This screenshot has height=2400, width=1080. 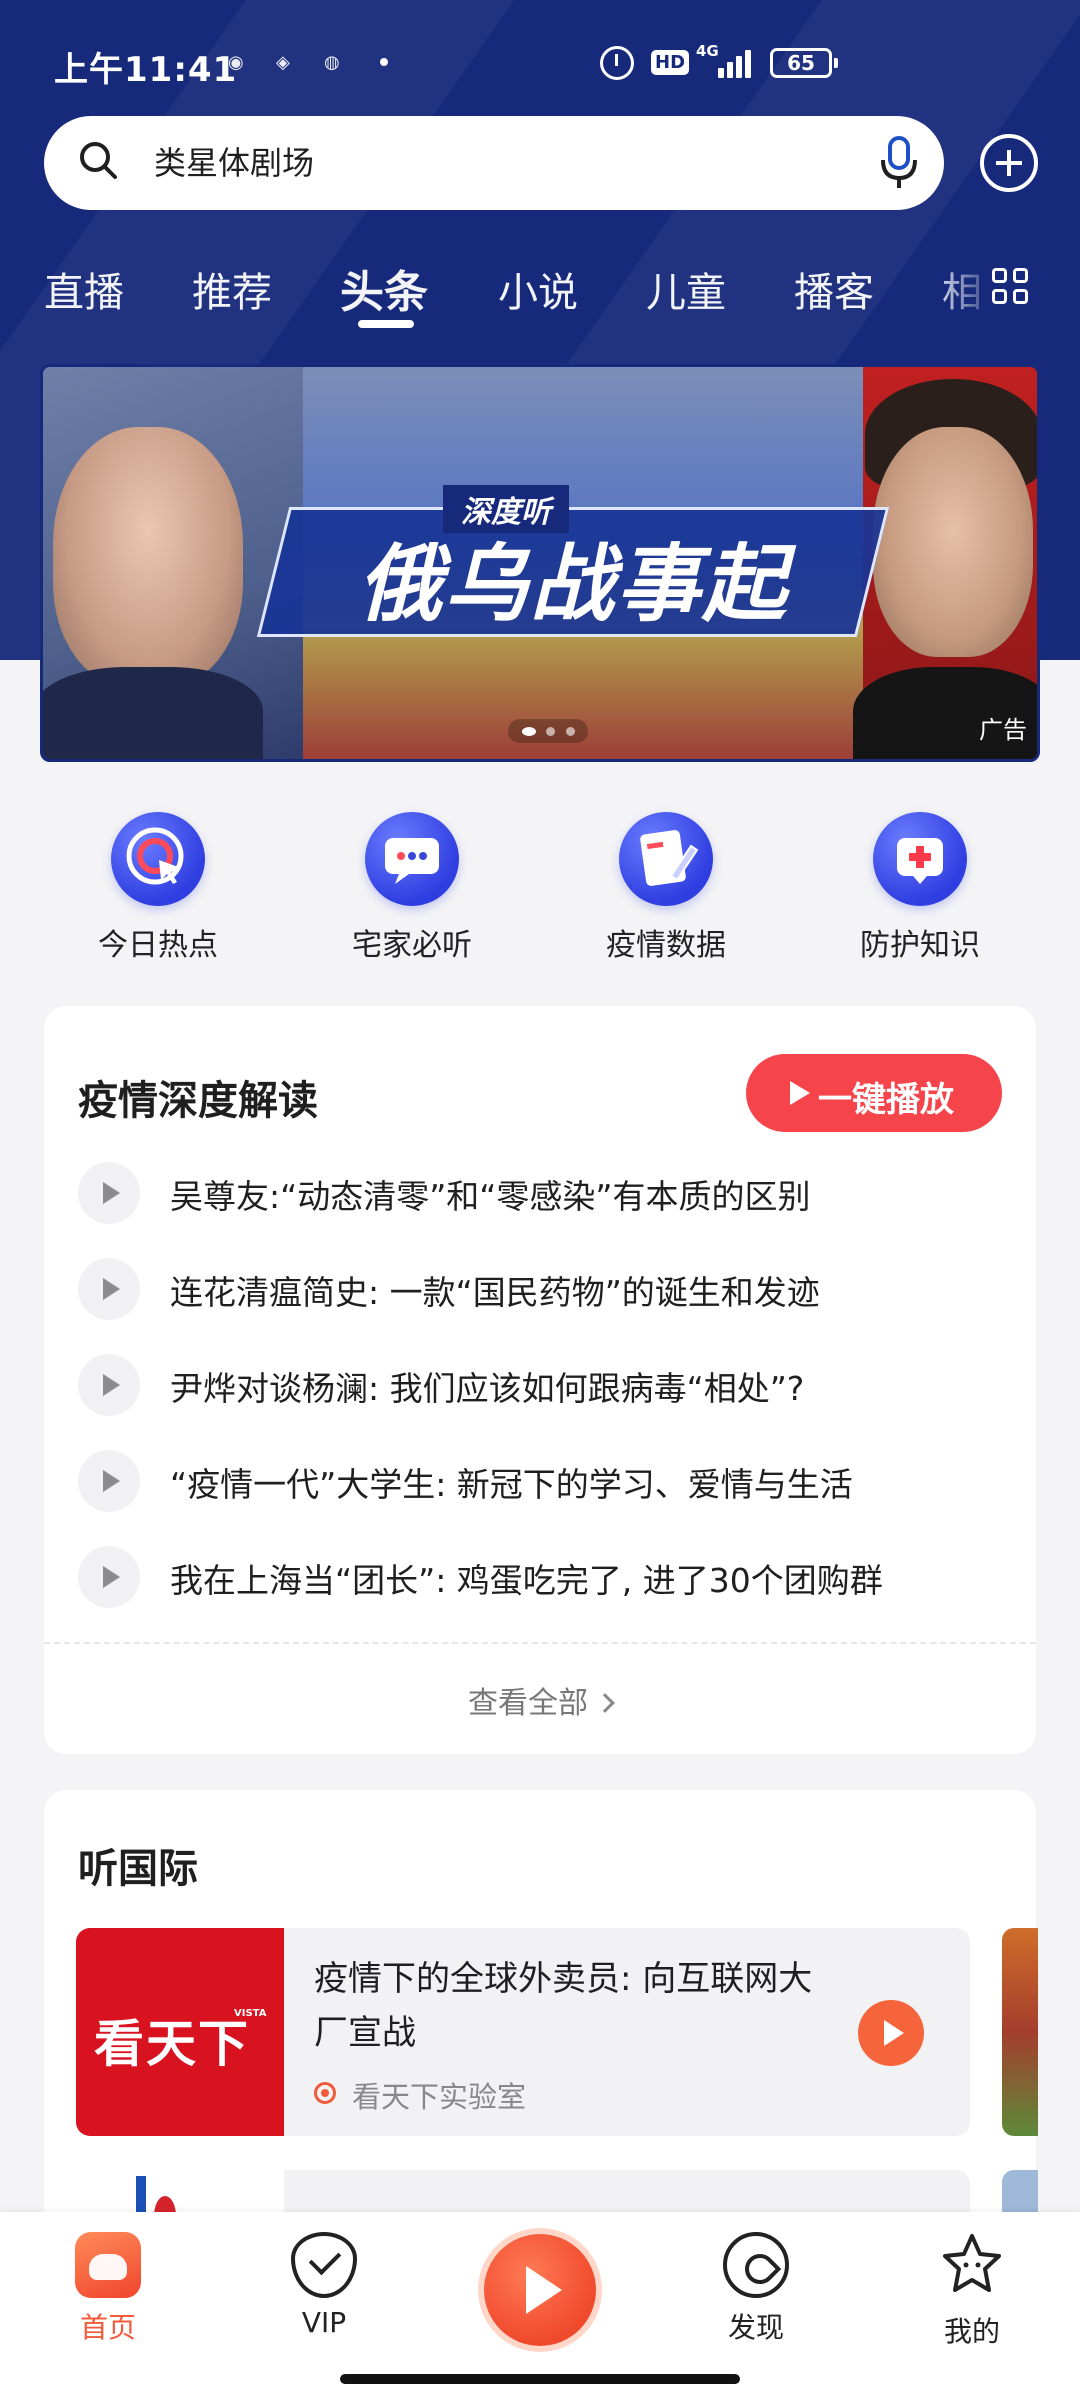 What do you see at coordinates (506, 509) in the screenshot?
I see `banner-subtitle: 深度听` at bounding box center [506, 509].